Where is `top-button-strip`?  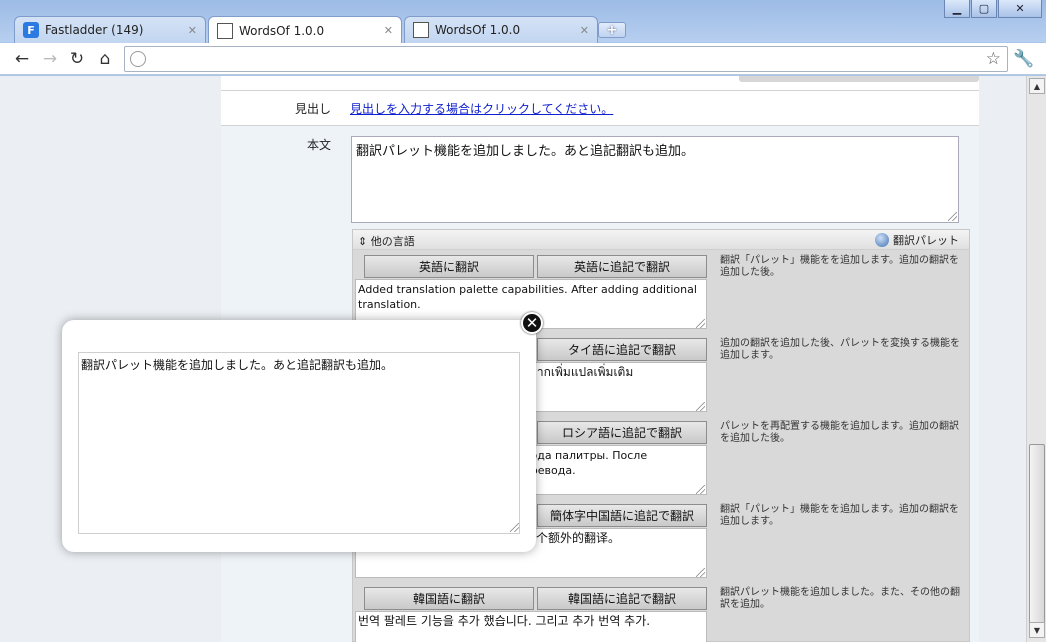 top-button-strip is located at coordinates (859, 79).